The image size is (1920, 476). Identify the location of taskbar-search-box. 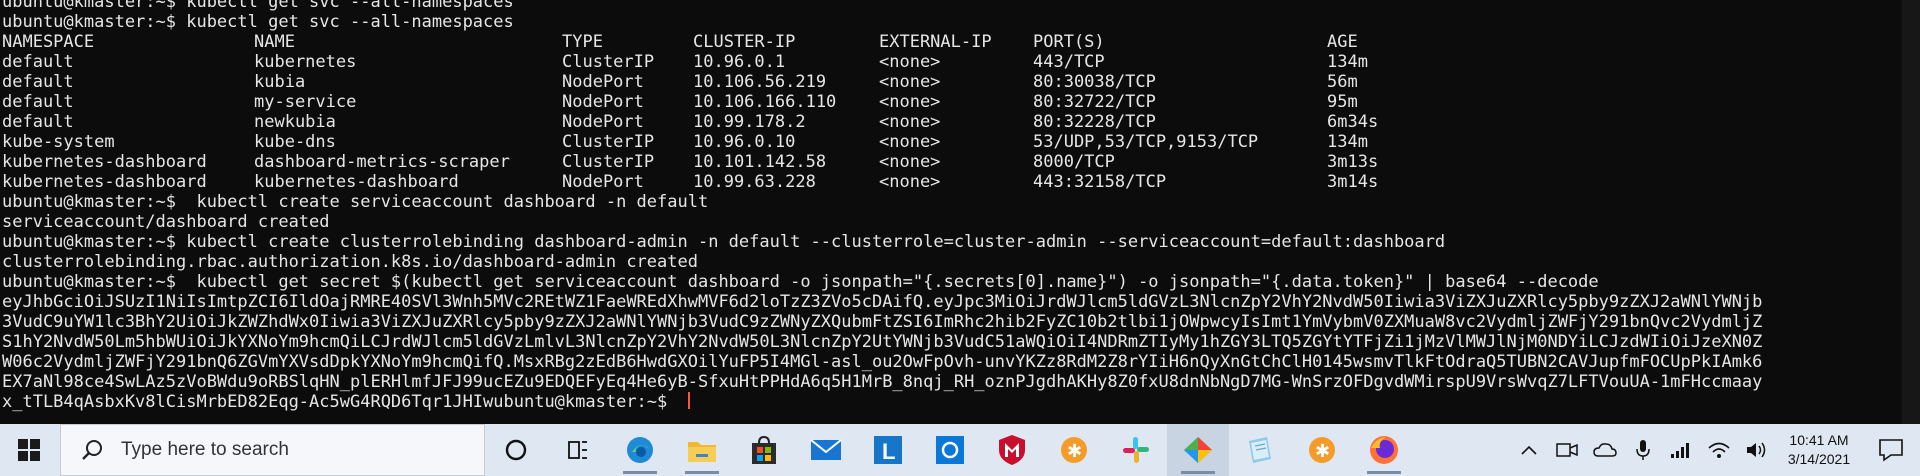
(272, 450).